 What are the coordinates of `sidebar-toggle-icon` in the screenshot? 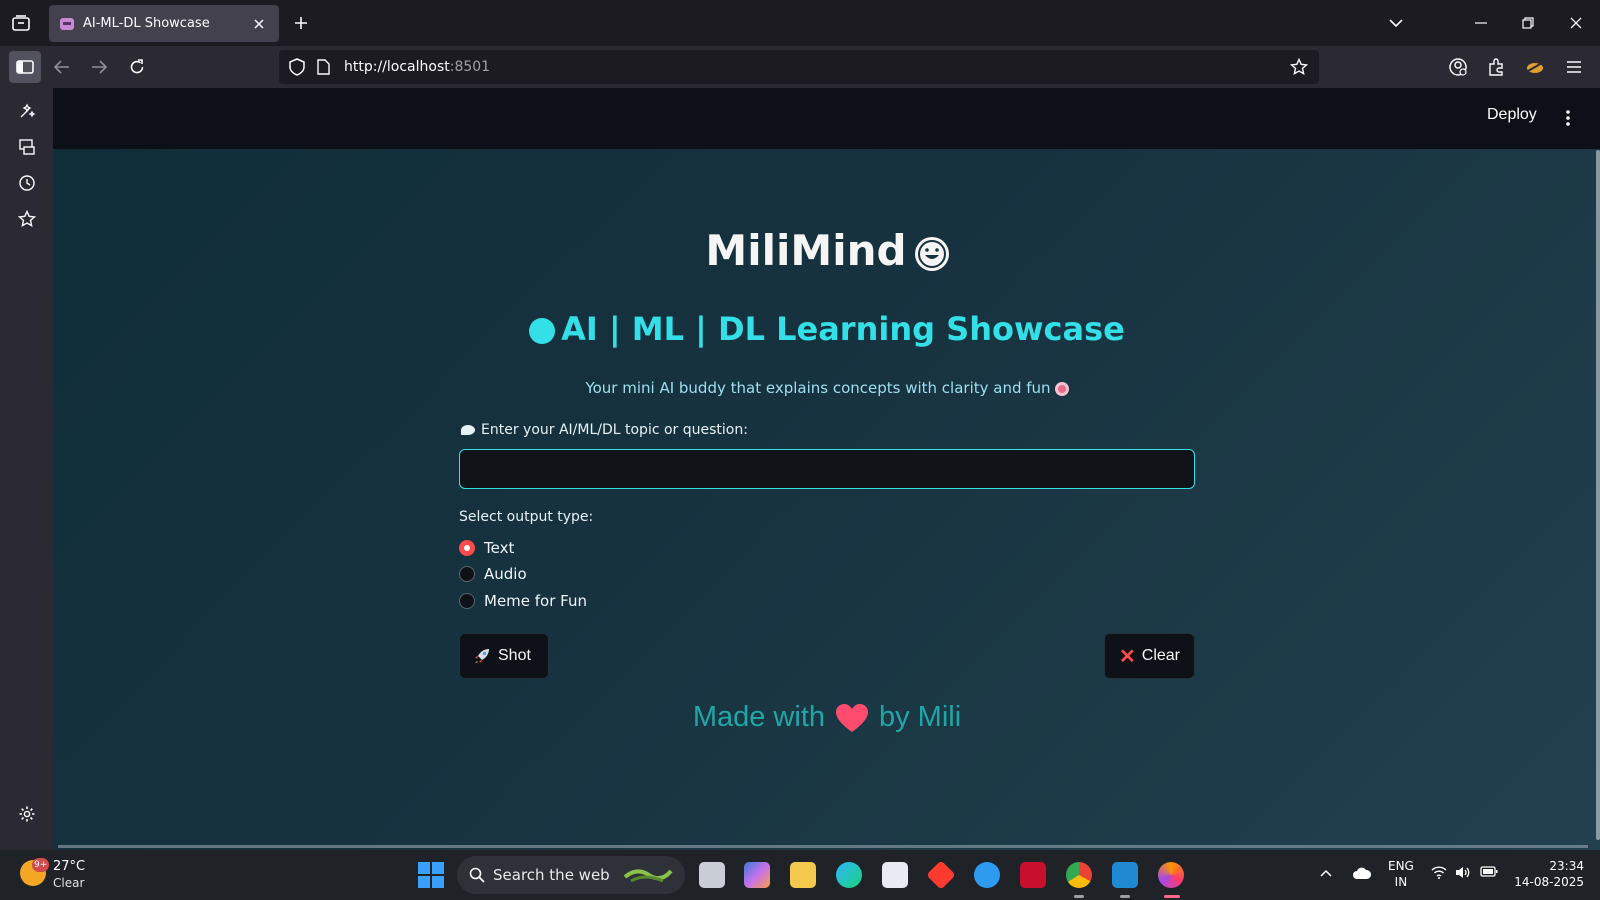 It's located at (25, 67).